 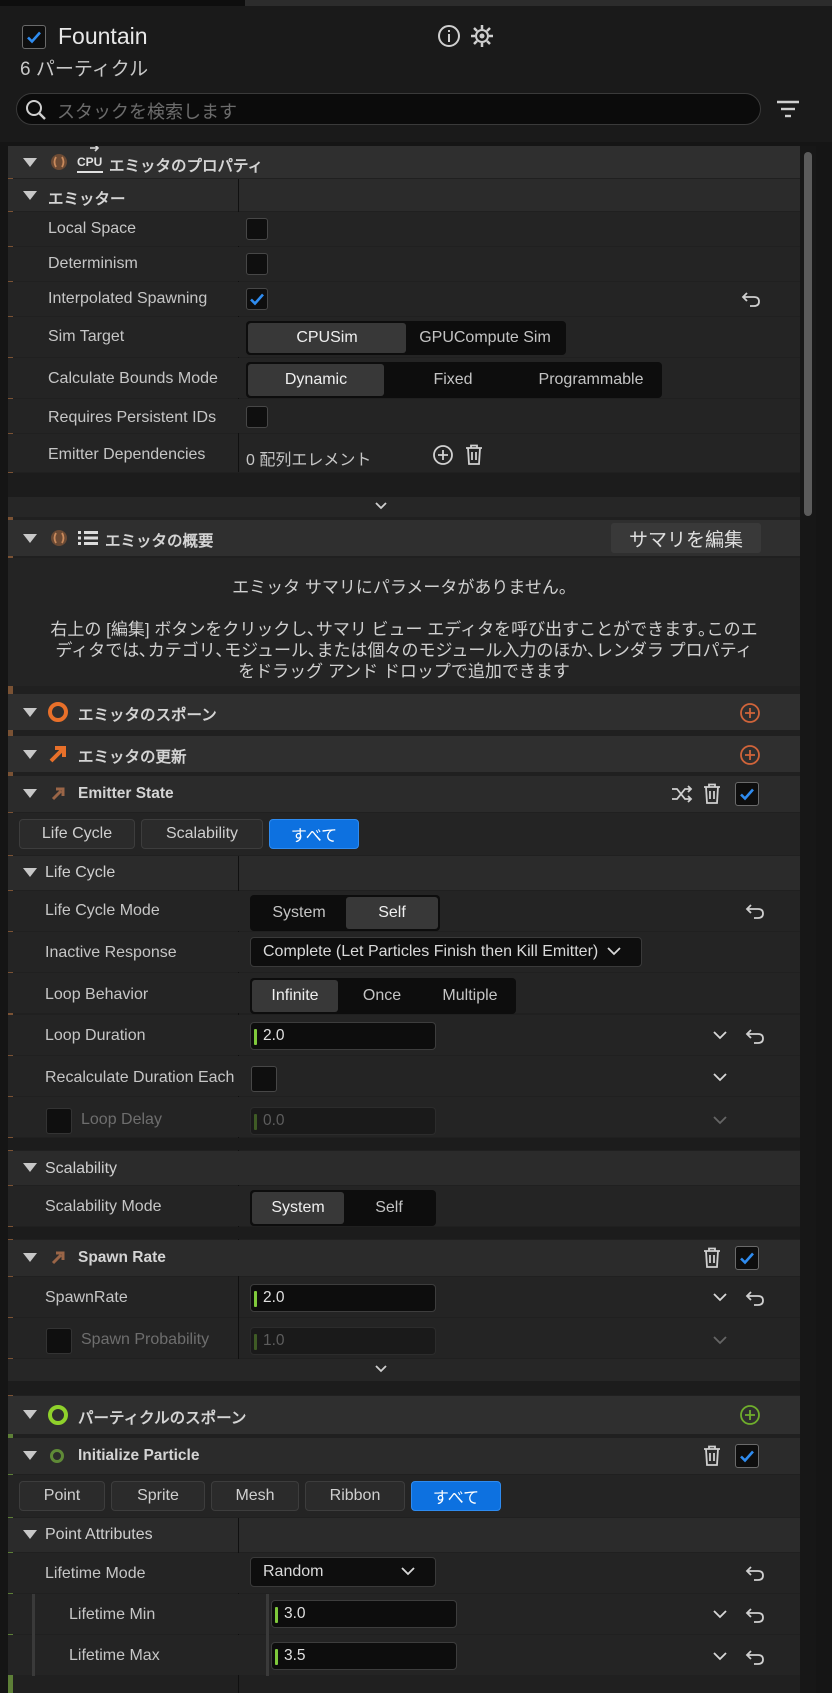 I want to click on scalability-mode-self: Self, so click(x=389, y=1208).